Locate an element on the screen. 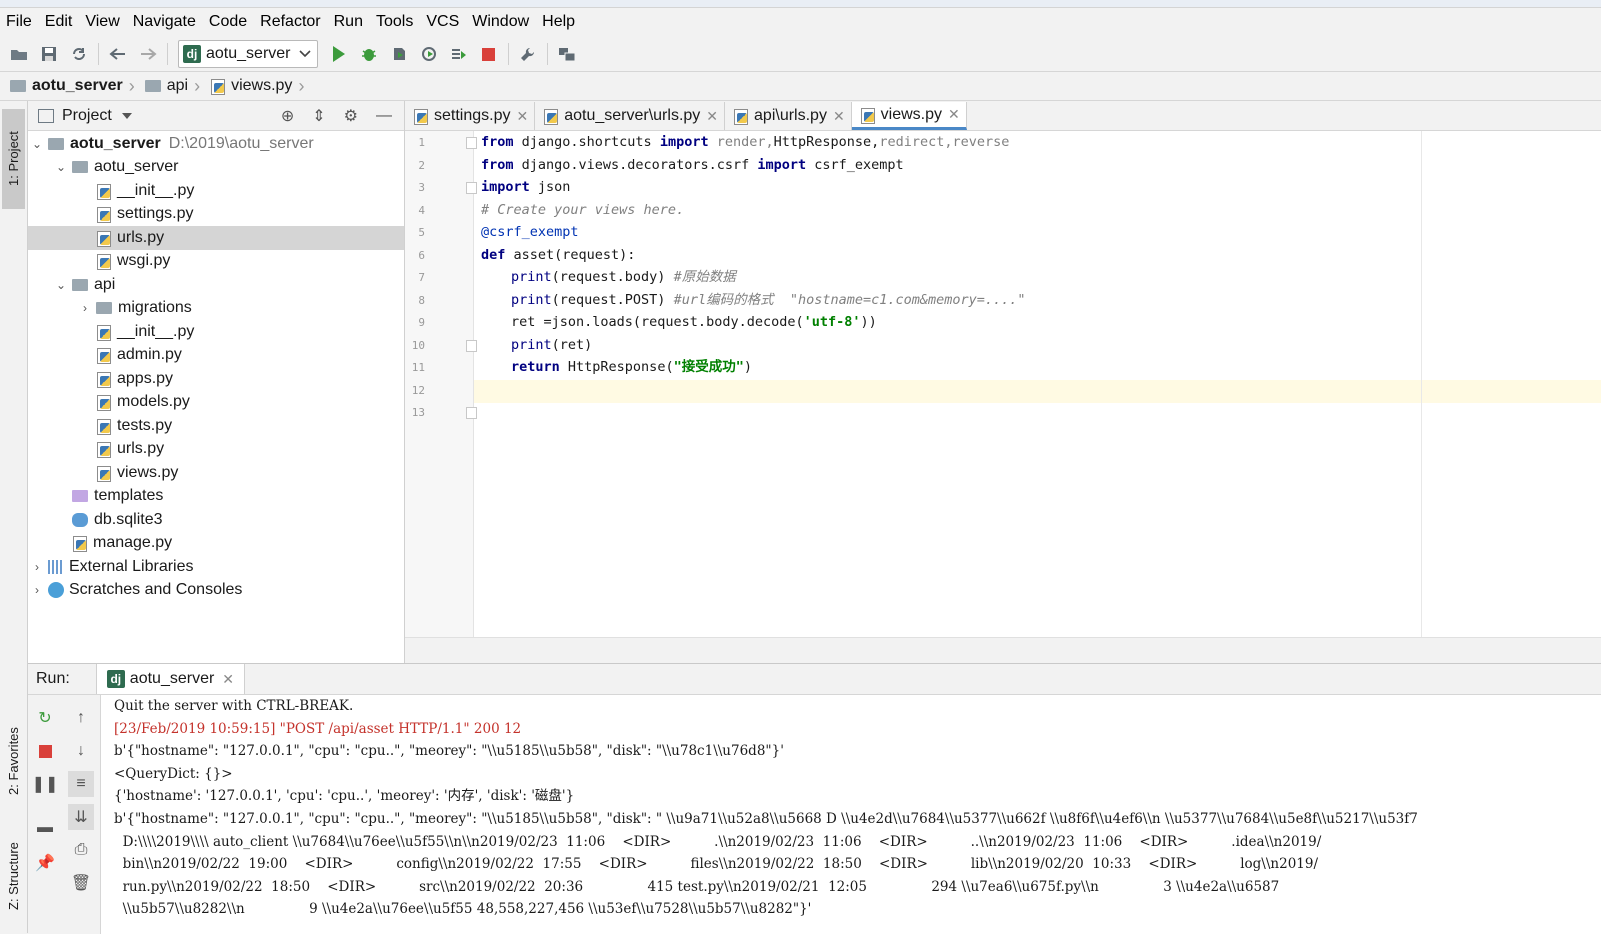  editor-tab: views.py ✕ is located at coordinates (909, 116).